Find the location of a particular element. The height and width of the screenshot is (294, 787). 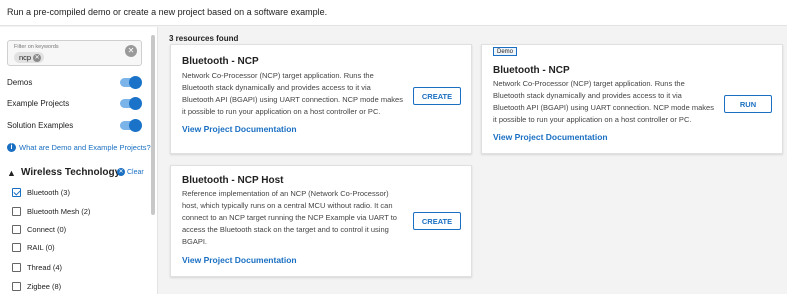

toggle-label: Demos is located at coordinates (20, 82).